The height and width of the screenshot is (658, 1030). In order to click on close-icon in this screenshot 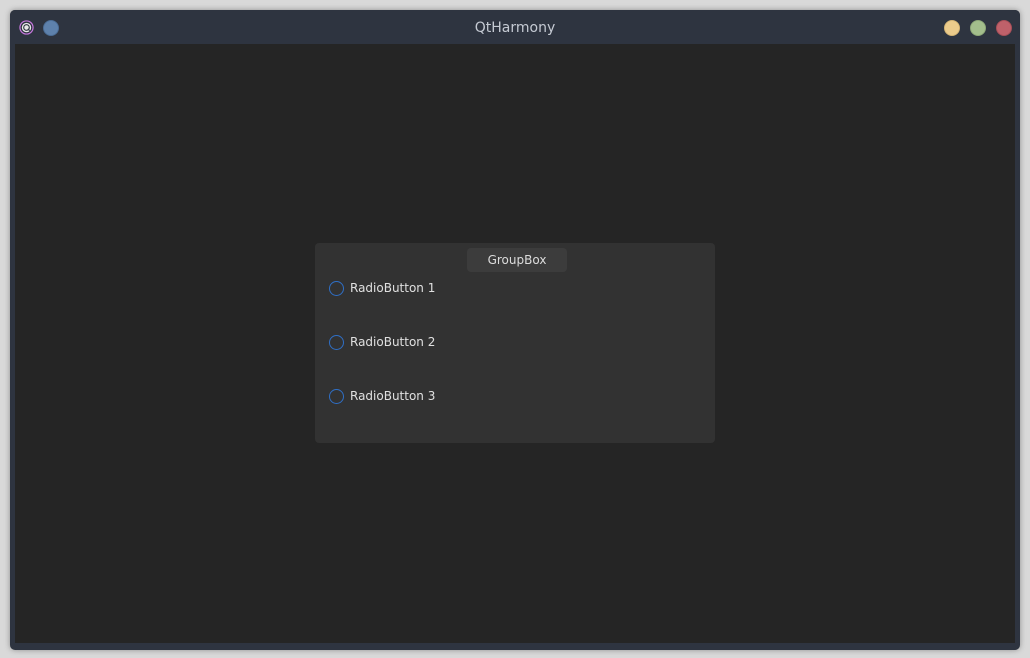, I will do `click(1004, 28)`.